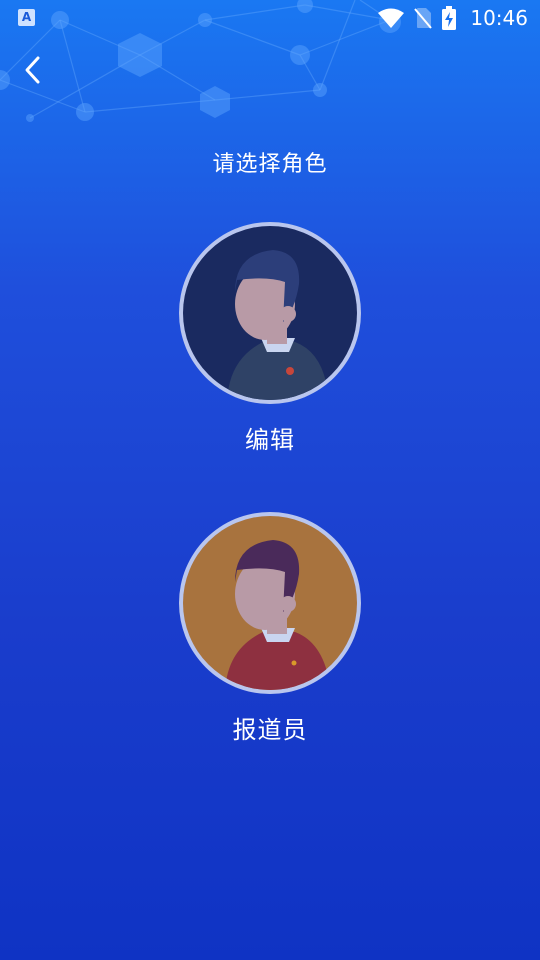 This screenshot has width=540, height=960. Describe the element at coordinates (423, 18) in the screenshot. I see `no-sim-icon` at that location.